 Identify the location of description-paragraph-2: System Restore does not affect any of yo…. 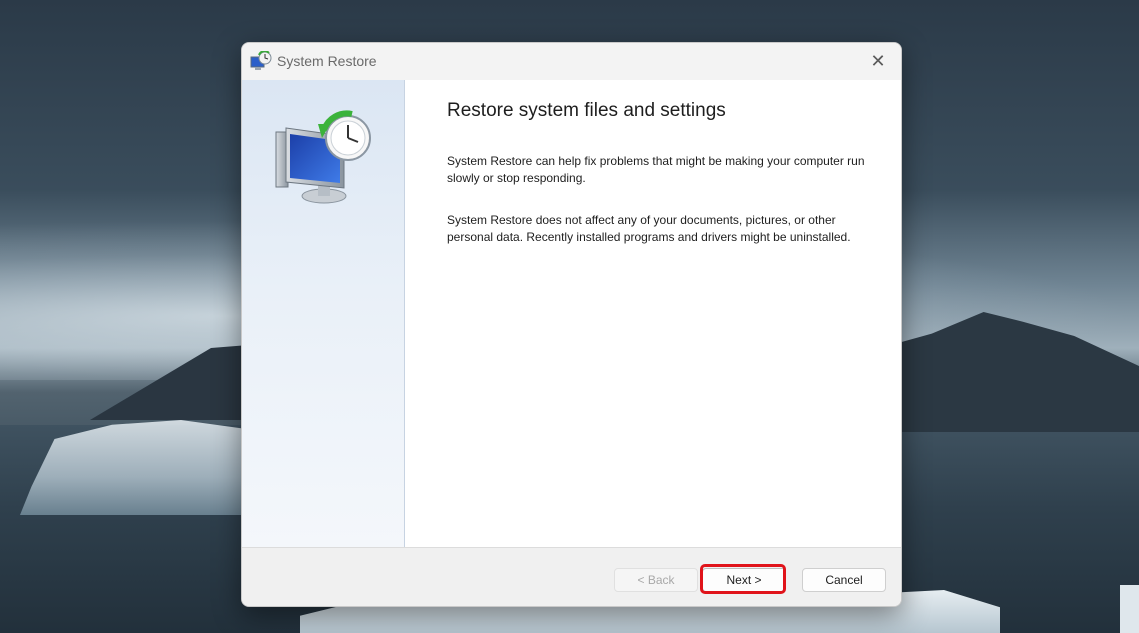
(649, 228).